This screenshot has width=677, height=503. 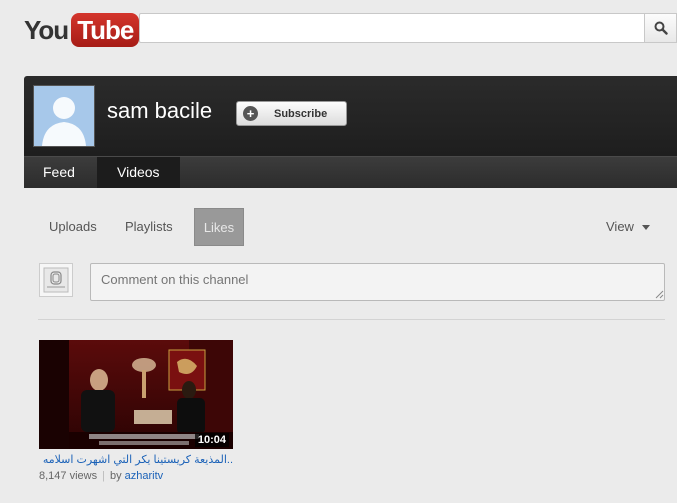 I want to click on channel-avatar, so click(x=64, y=116).